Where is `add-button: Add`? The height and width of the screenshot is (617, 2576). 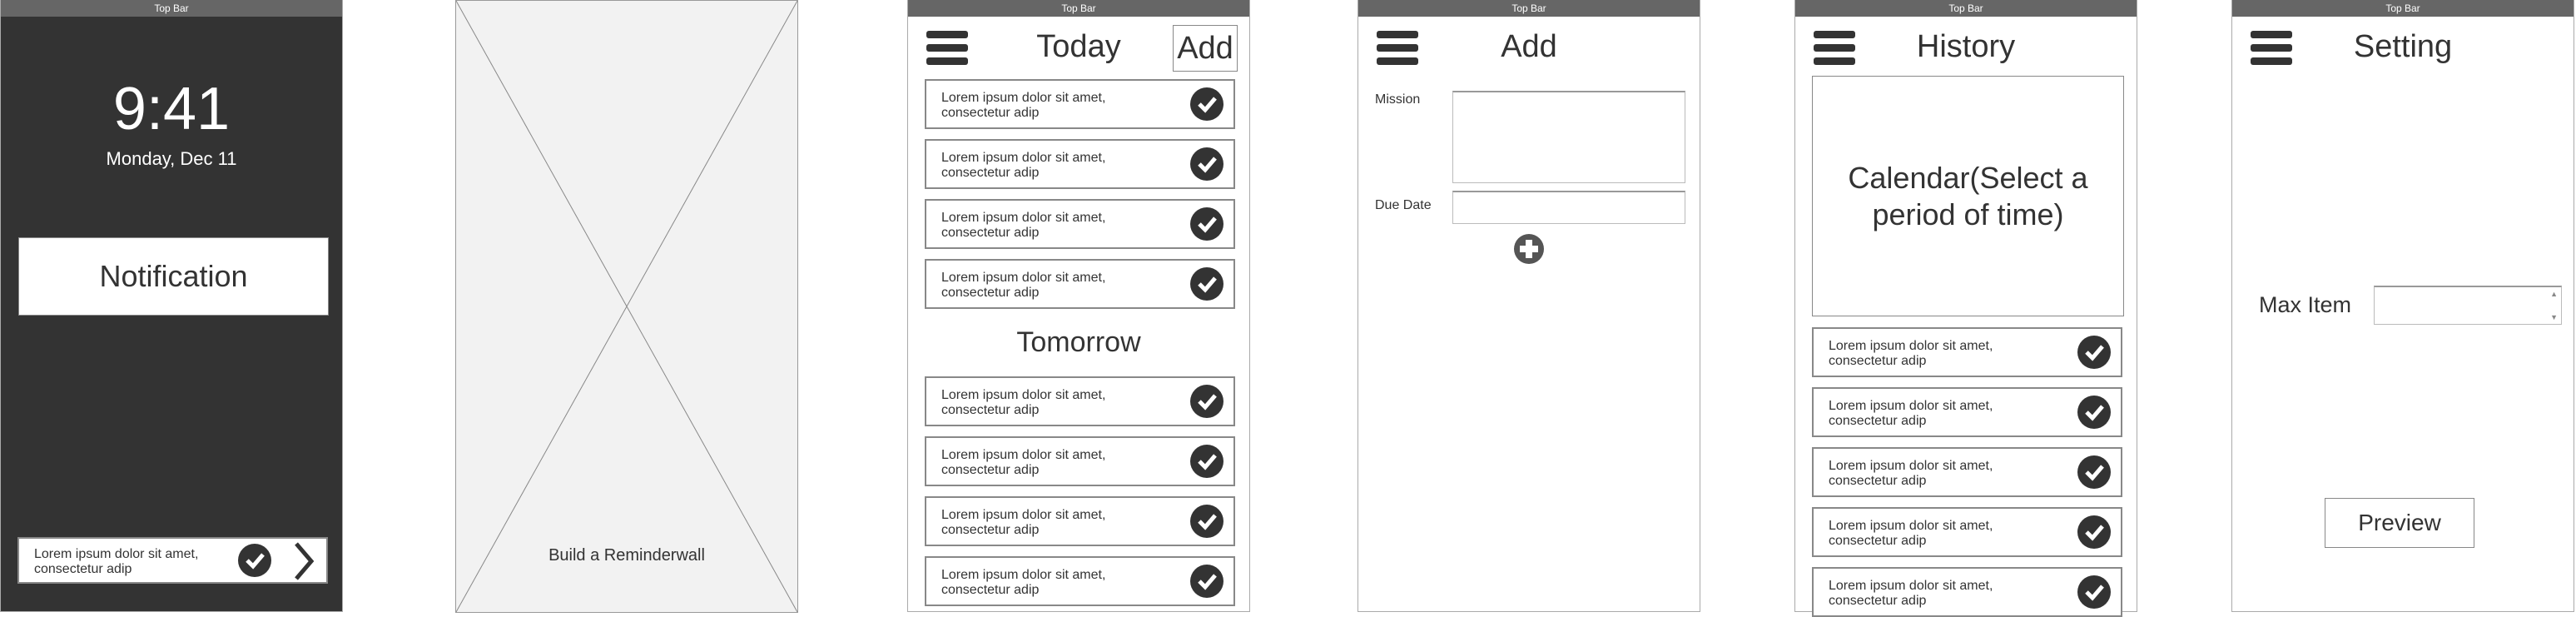
add-button: Add is located at coordinates (1205, 48).